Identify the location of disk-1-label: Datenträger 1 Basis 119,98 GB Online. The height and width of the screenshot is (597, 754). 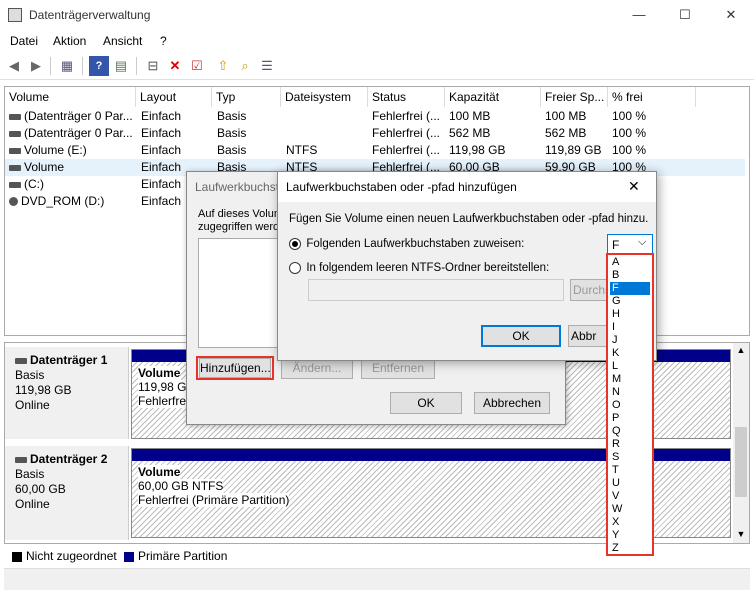
(67, 393).